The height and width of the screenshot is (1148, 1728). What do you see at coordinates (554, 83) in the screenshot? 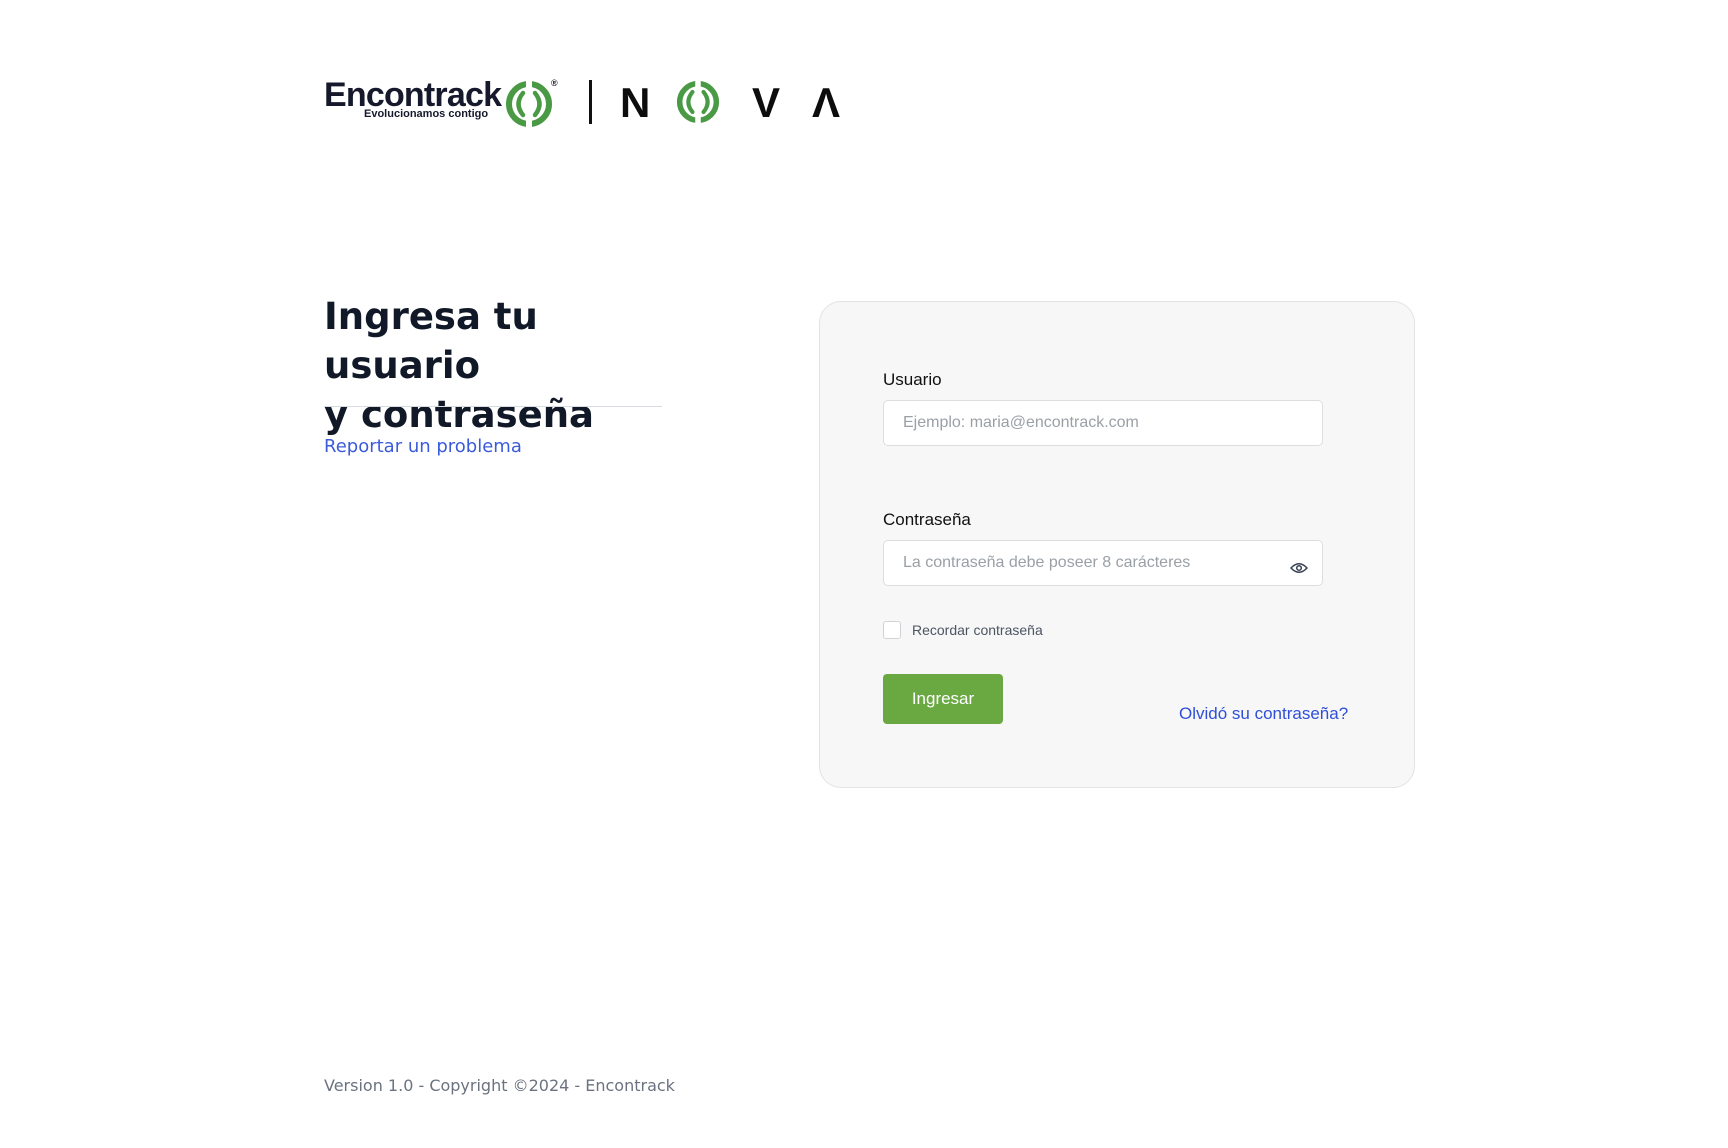
I see `registered-mark: ®` at bounding box center [554, 83].